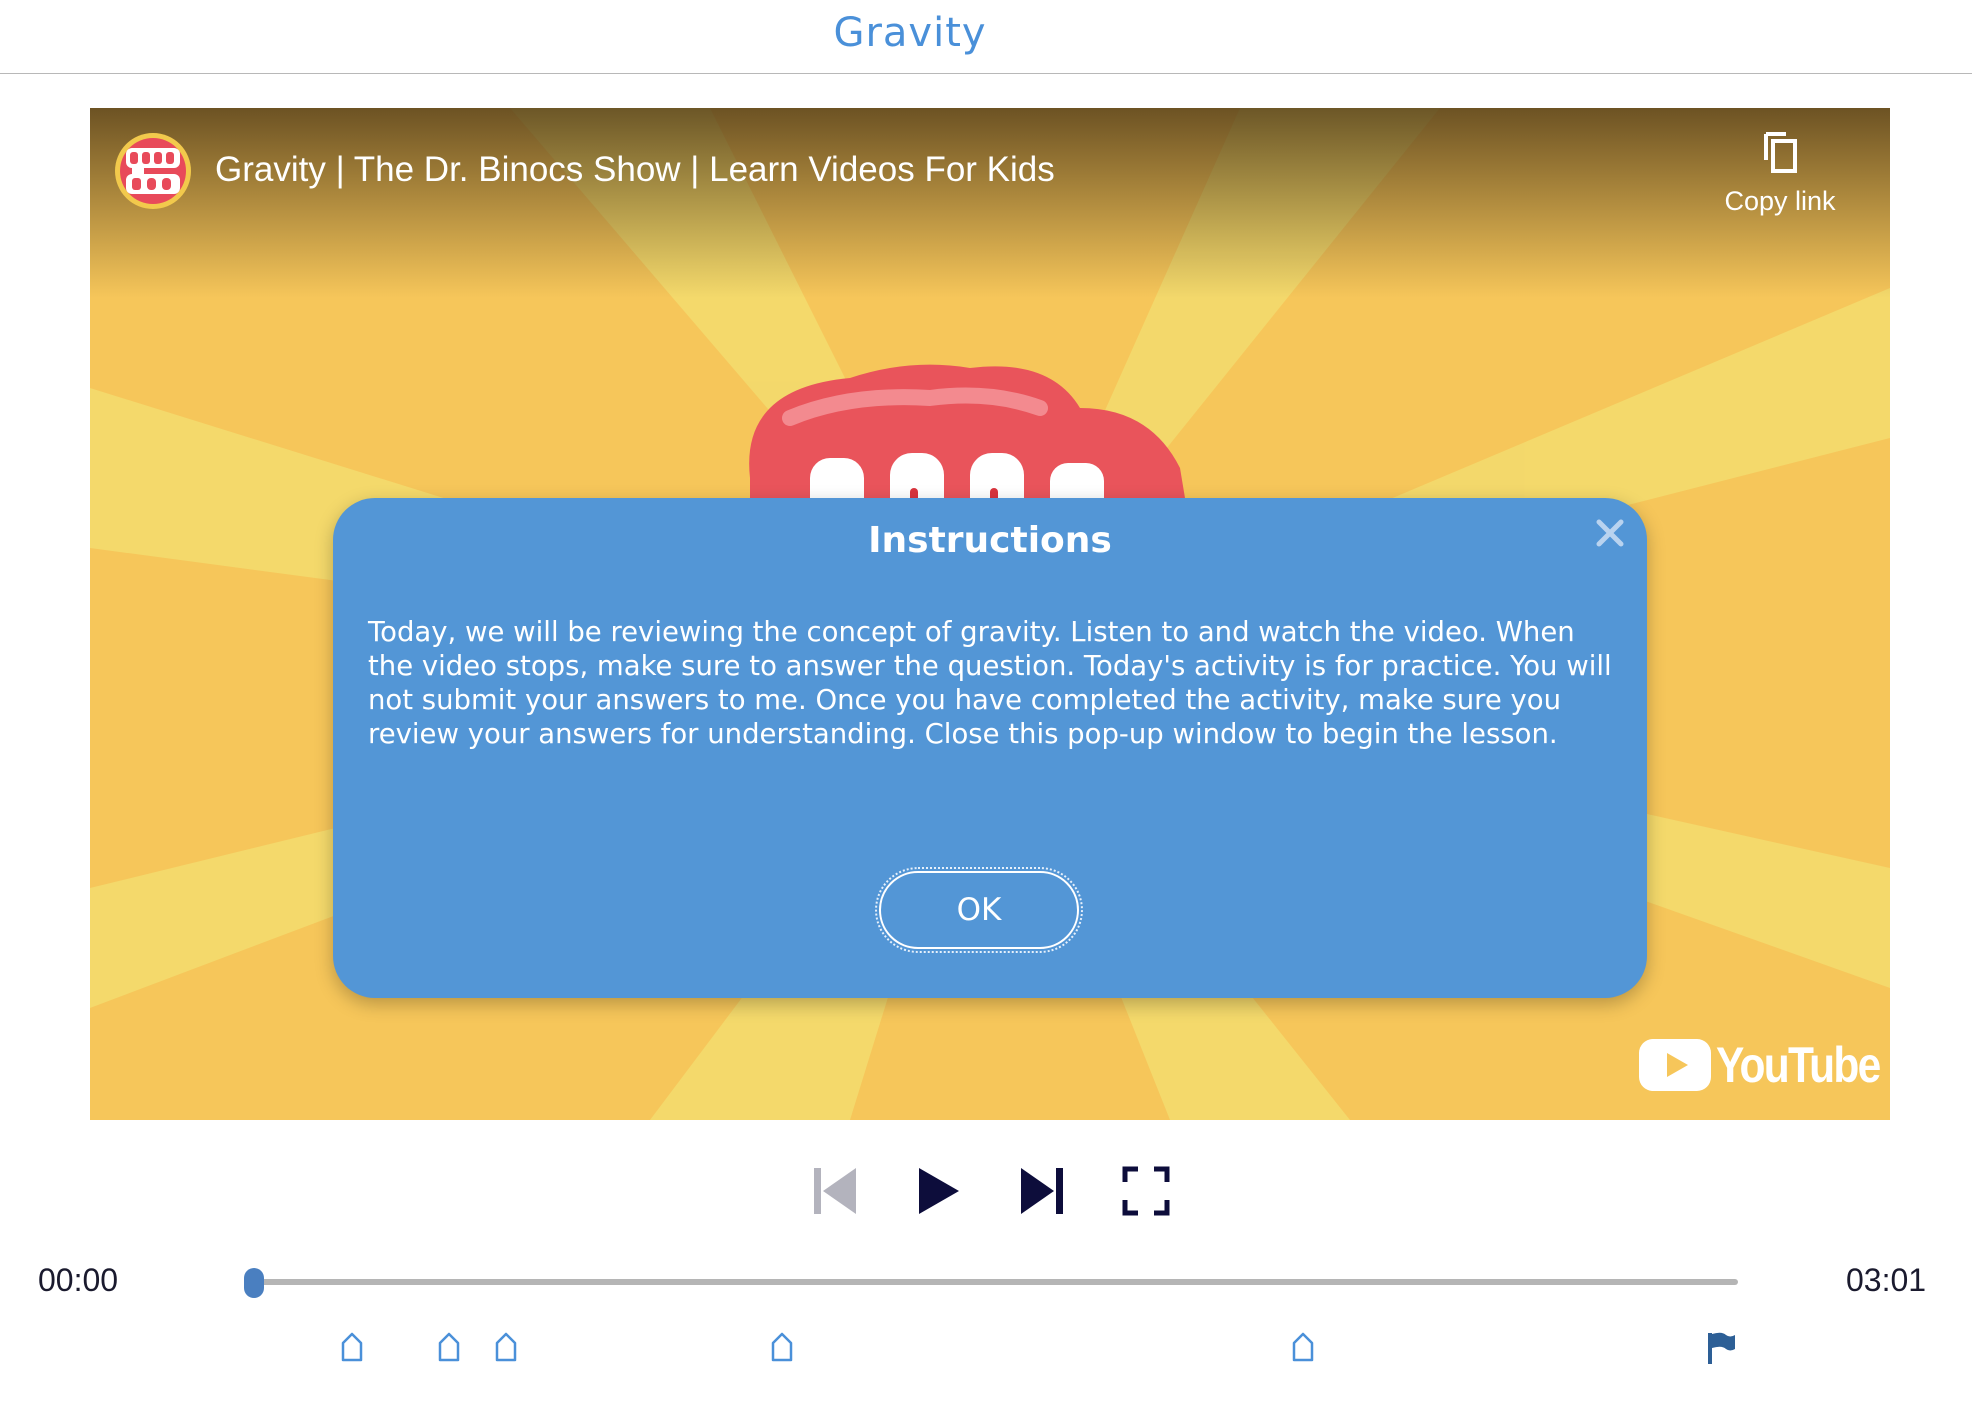 The width and height of the screenshot is (1972, 1418). Describe the element at coordinates (1780, 201) in the screenshot. I see `copy-link-label: Copy link` at that location.